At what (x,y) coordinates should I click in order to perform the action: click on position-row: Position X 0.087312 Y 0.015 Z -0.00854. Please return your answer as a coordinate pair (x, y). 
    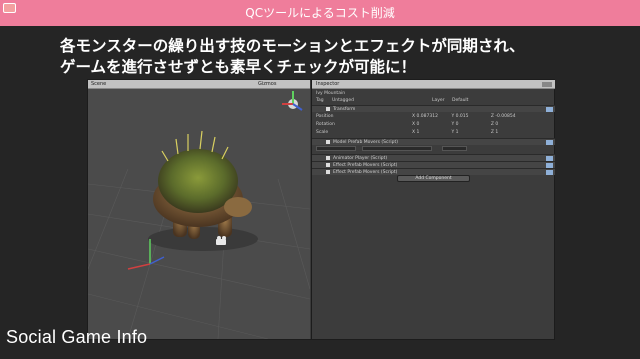
    Looking at the image, I should click on (433, 117).